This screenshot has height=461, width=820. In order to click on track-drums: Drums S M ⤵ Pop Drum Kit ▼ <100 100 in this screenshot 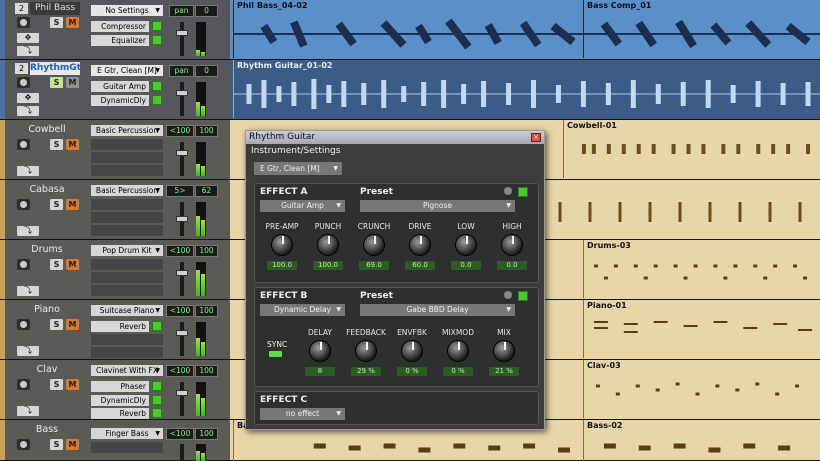, I will do `click(115, 270)`.